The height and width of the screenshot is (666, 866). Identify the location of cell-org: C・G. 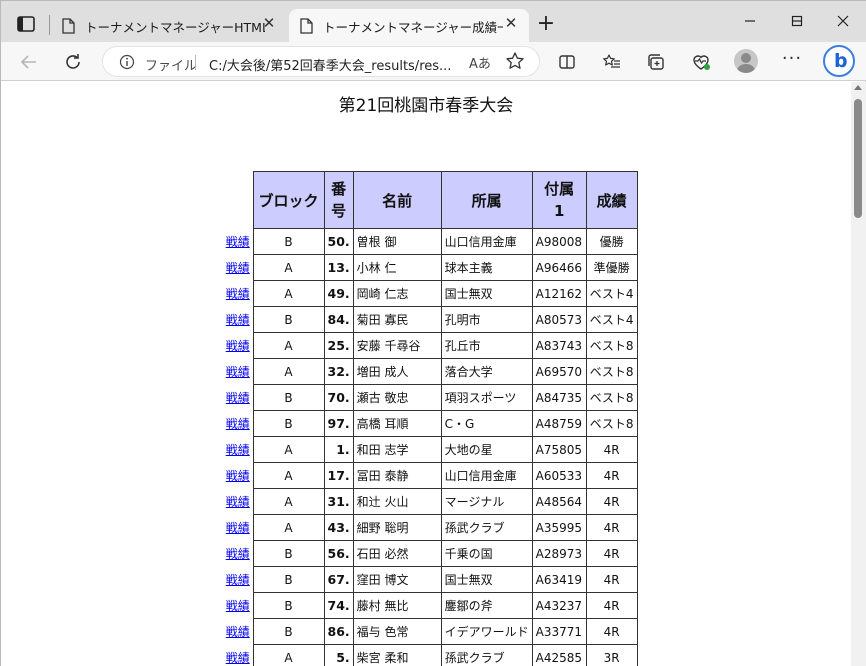
(486, 423).